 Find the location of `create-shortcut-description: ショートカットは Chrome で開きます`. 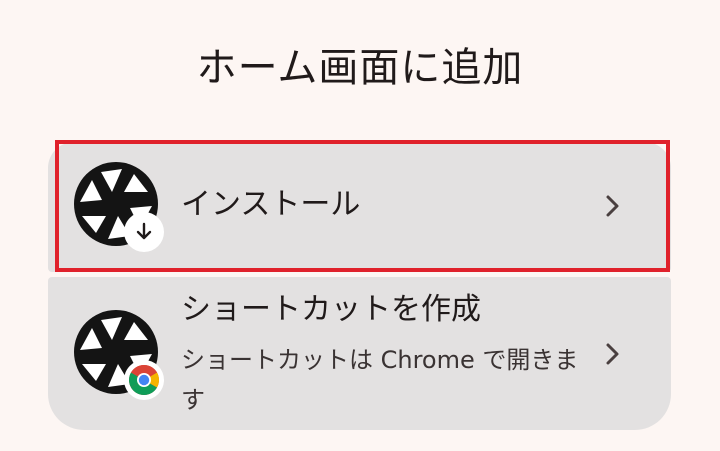

create-shortcut-description: ショートカットは Chrome で開きます is located at coordinates (380, 380).